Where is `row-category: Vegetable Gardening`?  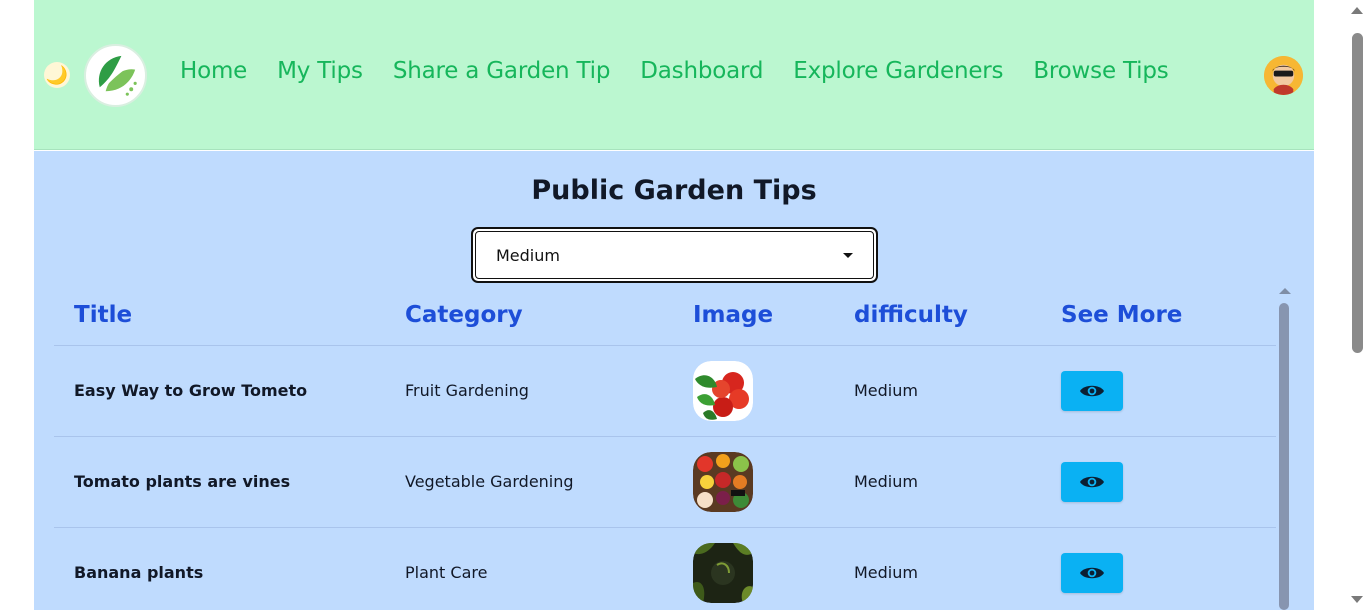
row-category: Vegetable Gardening is located at coordinates (549, 482).